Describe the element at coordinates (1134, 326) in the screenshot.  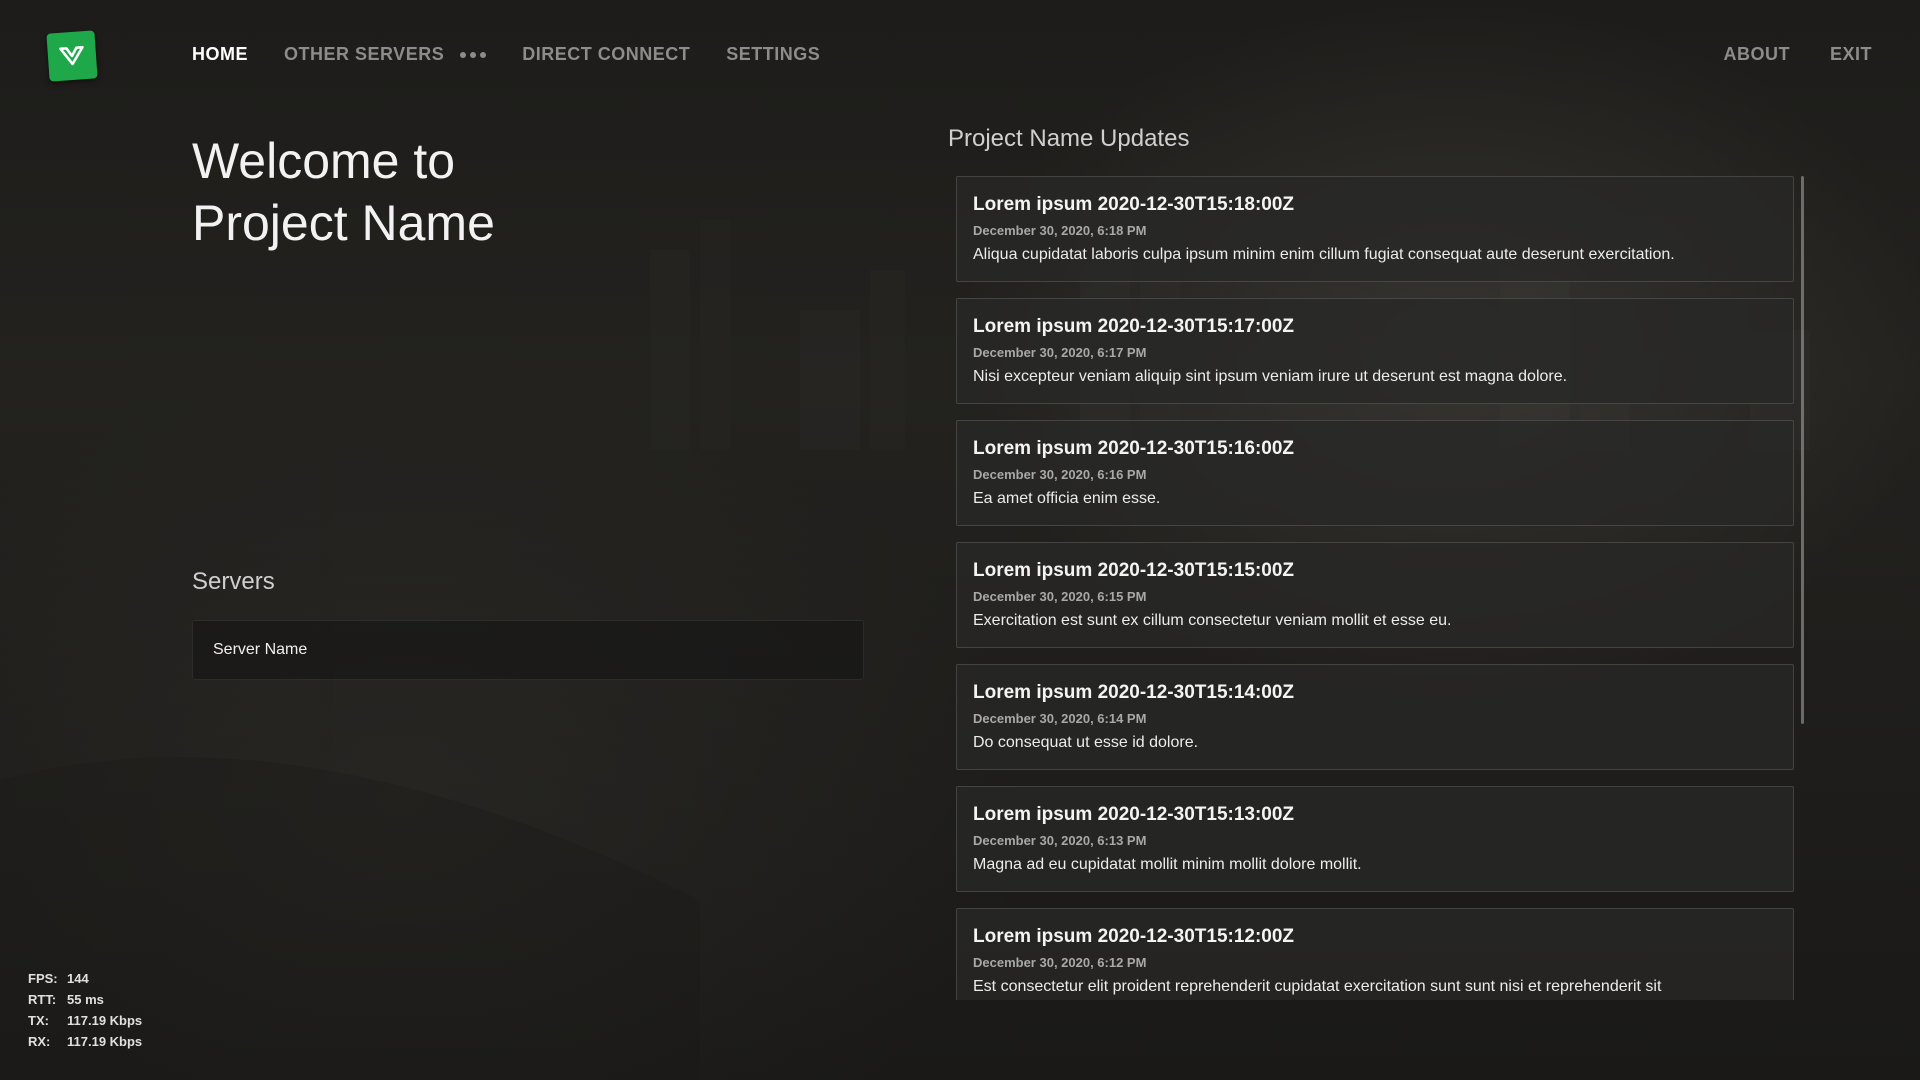
I see `update-title: Lorem ipsum 2020-12-30T15:17:00Z` at that location.